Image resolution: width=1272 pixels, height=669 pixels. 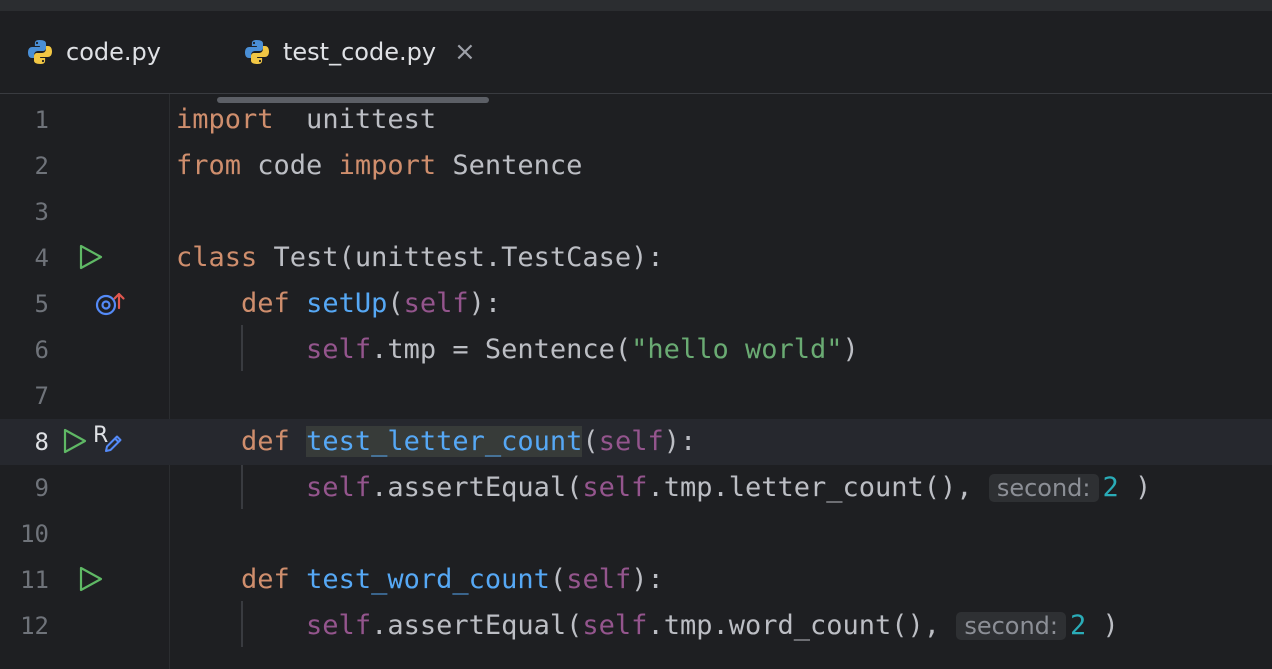 What do you see at coordinates (636, 534) in the screenshot?
I see `code-line-10: 10` at bounding box center [636, 534].